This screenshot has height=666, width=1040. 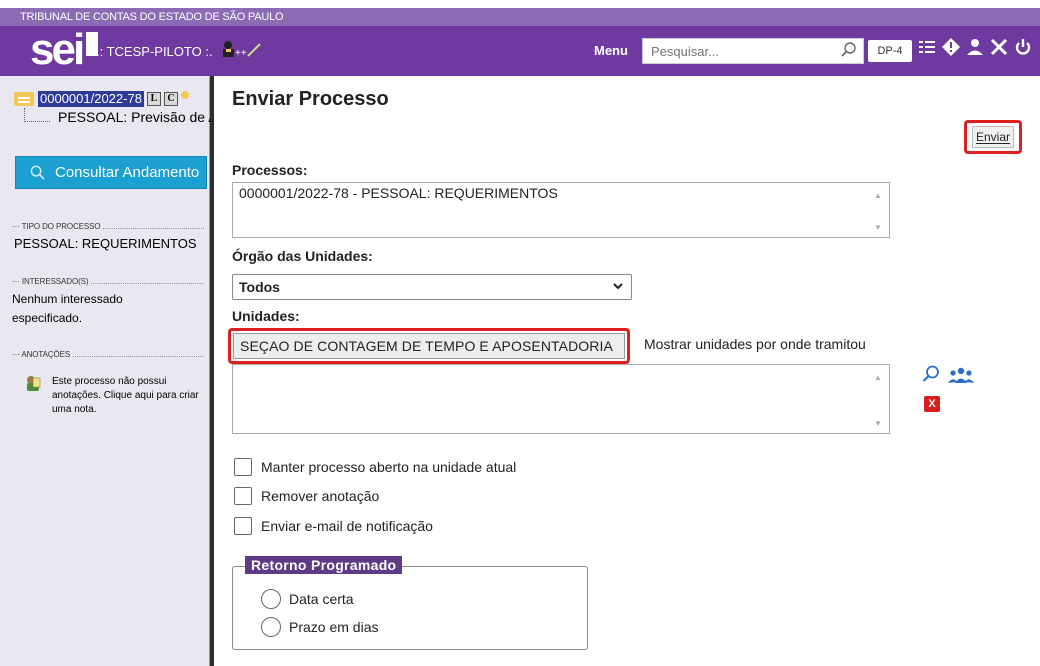 I want to click on checkbox-remover-anotacao: Remover anotação, so click(x=306, y=496).